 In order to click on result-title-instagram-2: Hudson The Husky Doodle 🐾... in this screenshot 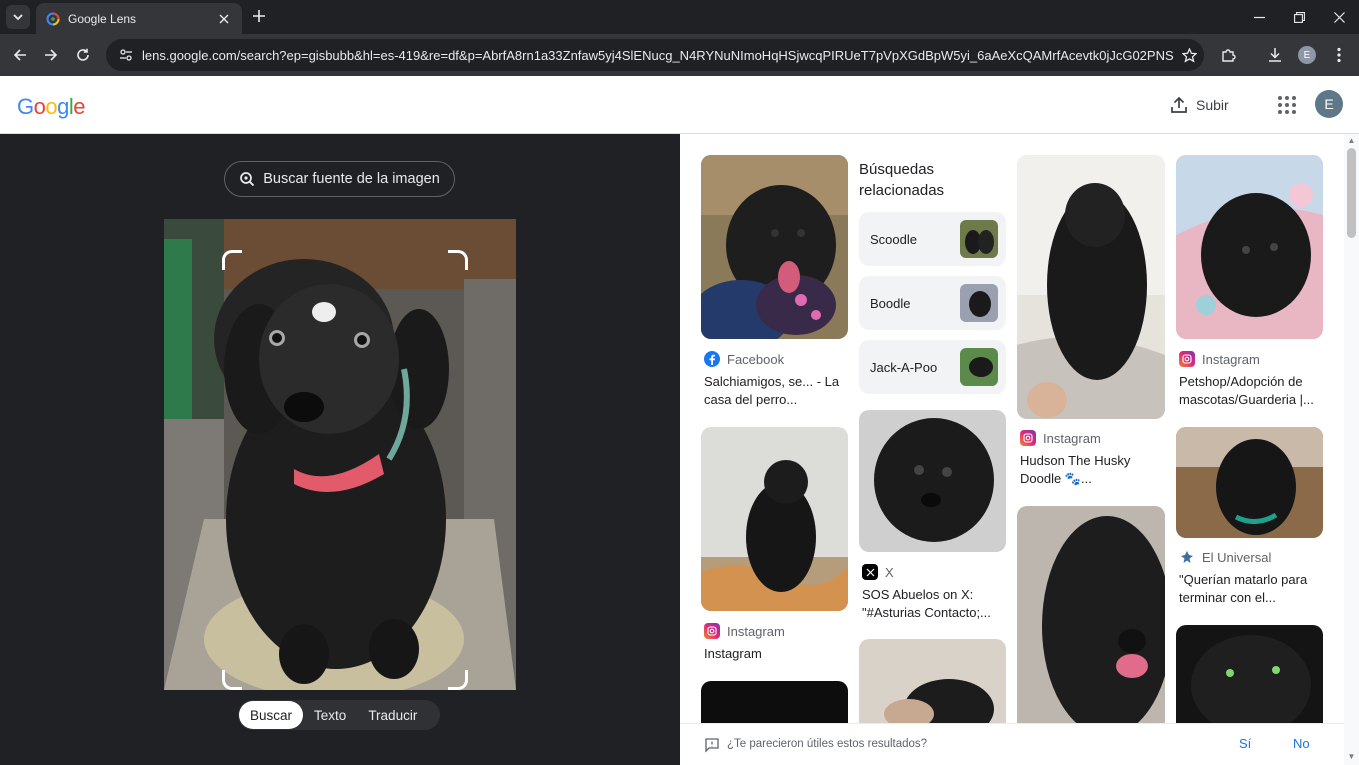, I will do `click(1093, 470)`.